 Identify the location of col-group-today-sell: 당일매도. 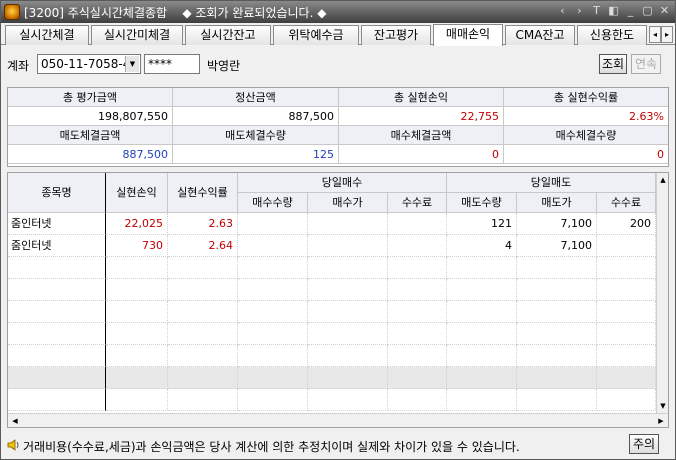
(551, 183).